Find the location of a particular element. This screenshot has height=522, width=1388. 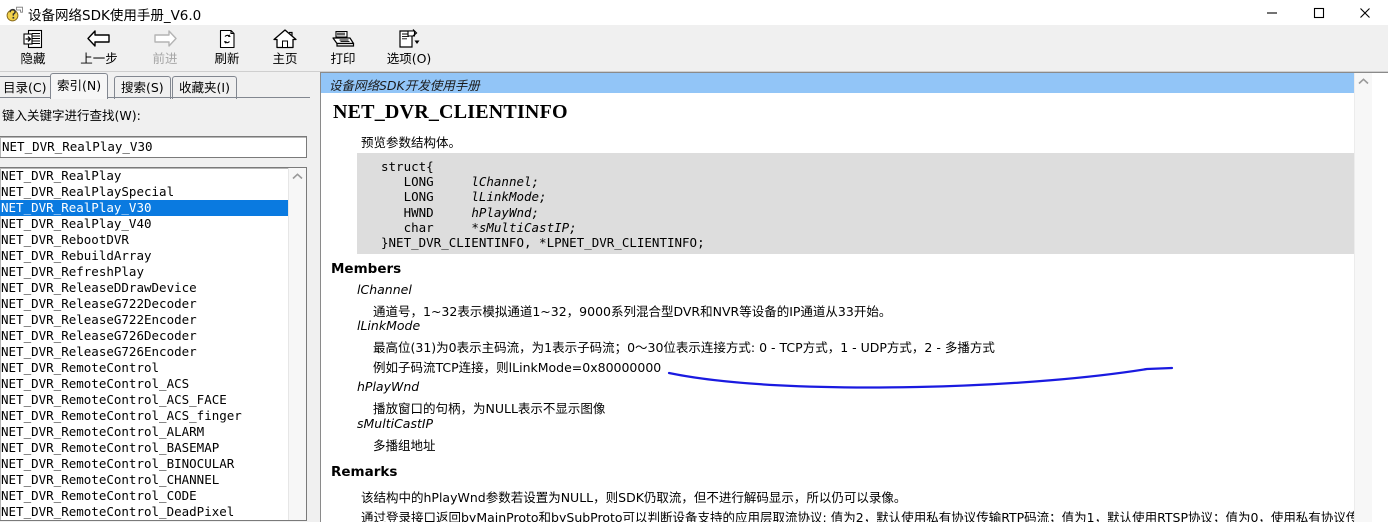

tab-index-label: 索引(N) is located at coordinates (79, 85).